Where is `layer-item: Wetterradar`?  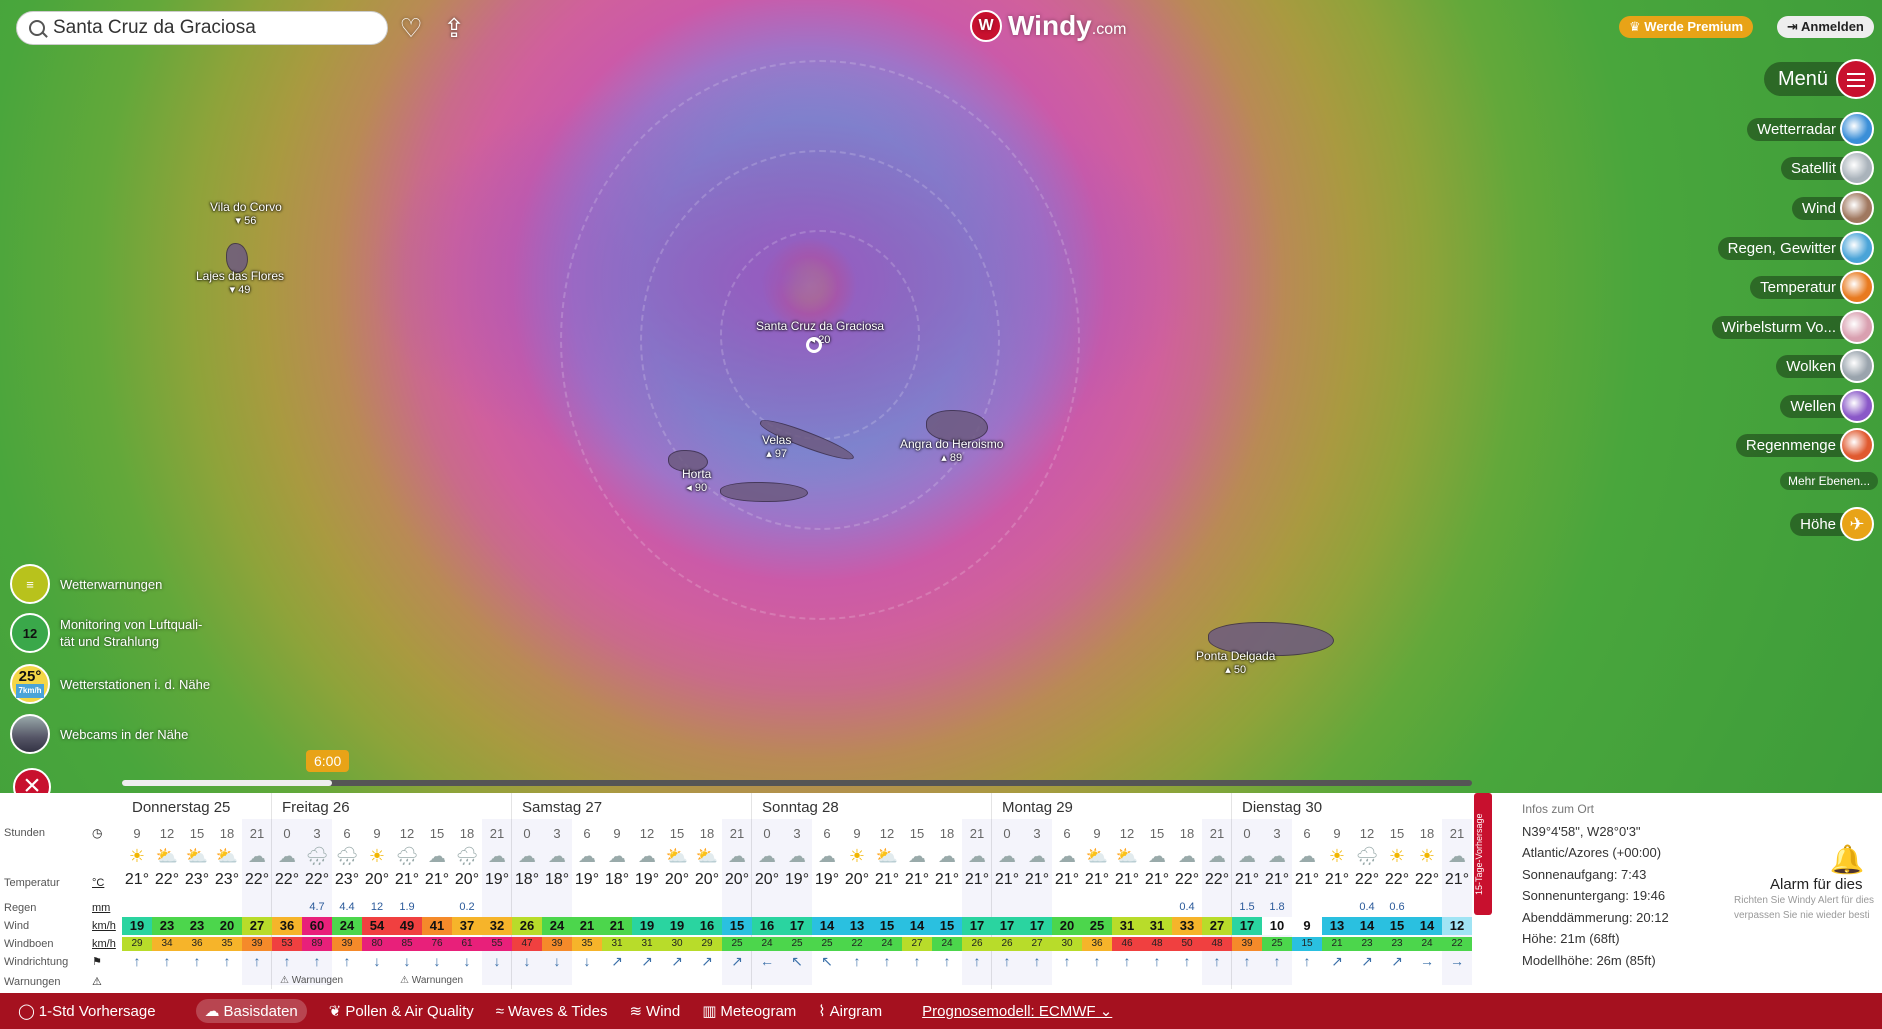
layer-item: Wetterradar is located at coordinates (1810, 129).